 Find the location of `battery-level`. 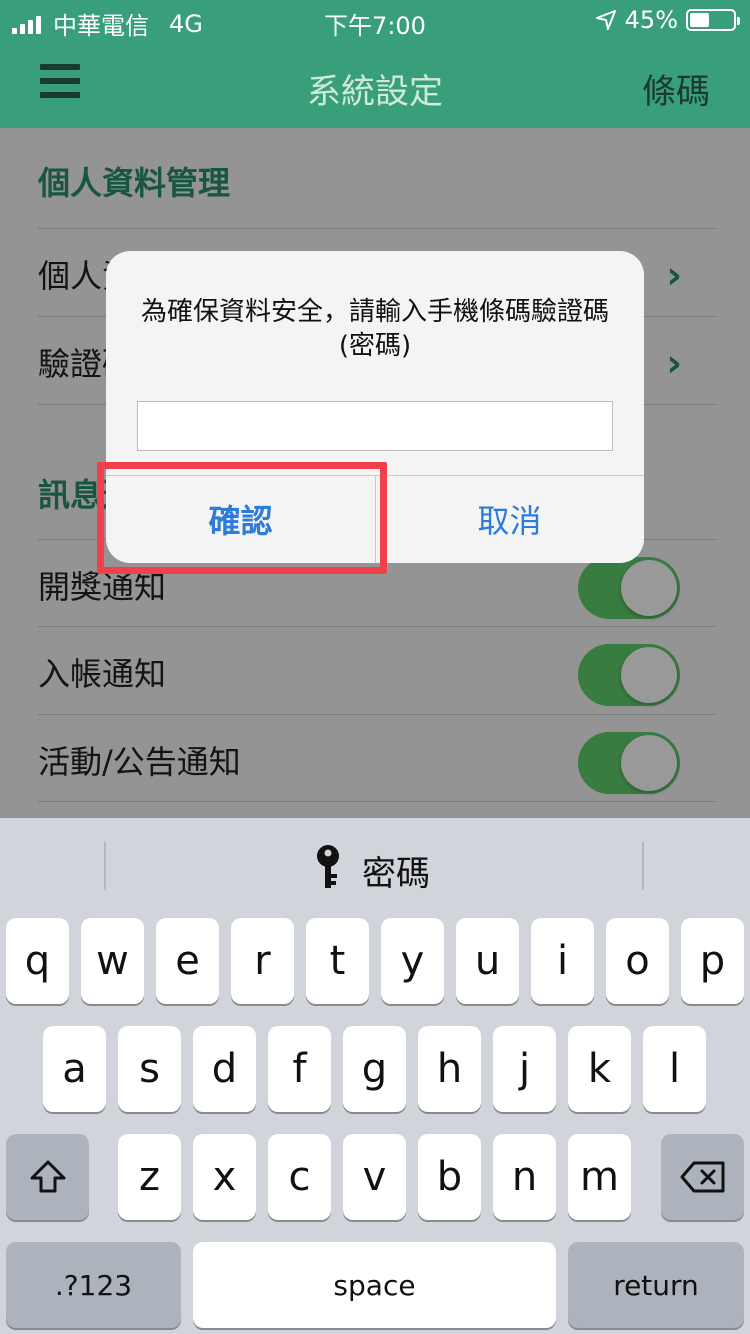

battery-level is located at coordinates (699, 20).